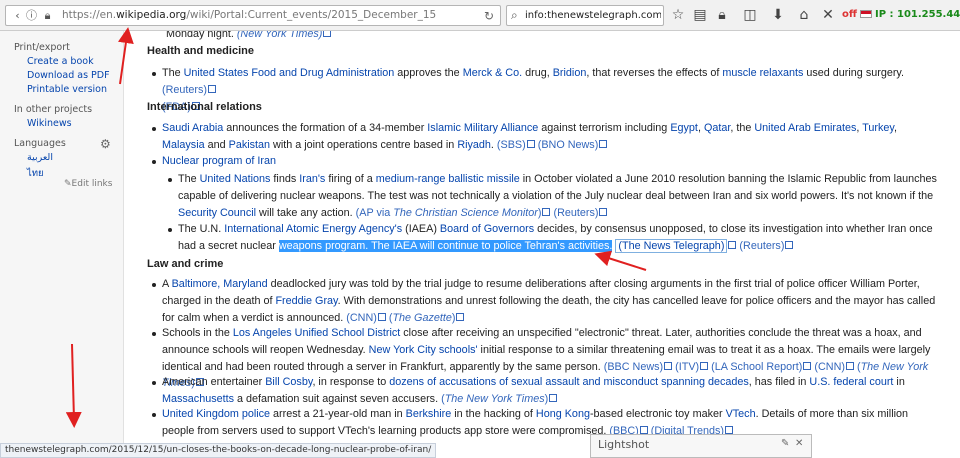 This screenshot has height=458, width=960. Describe the element at coordinates (31, 15) in the screenshot. I see `info-icon: ⓘ` at that location.